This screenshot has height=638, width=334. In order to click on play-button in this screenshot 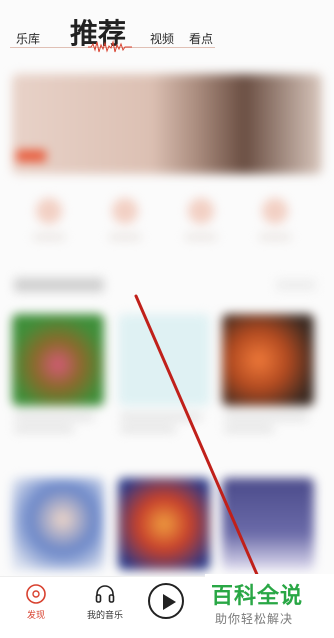, I will do `click(166, 601)`.